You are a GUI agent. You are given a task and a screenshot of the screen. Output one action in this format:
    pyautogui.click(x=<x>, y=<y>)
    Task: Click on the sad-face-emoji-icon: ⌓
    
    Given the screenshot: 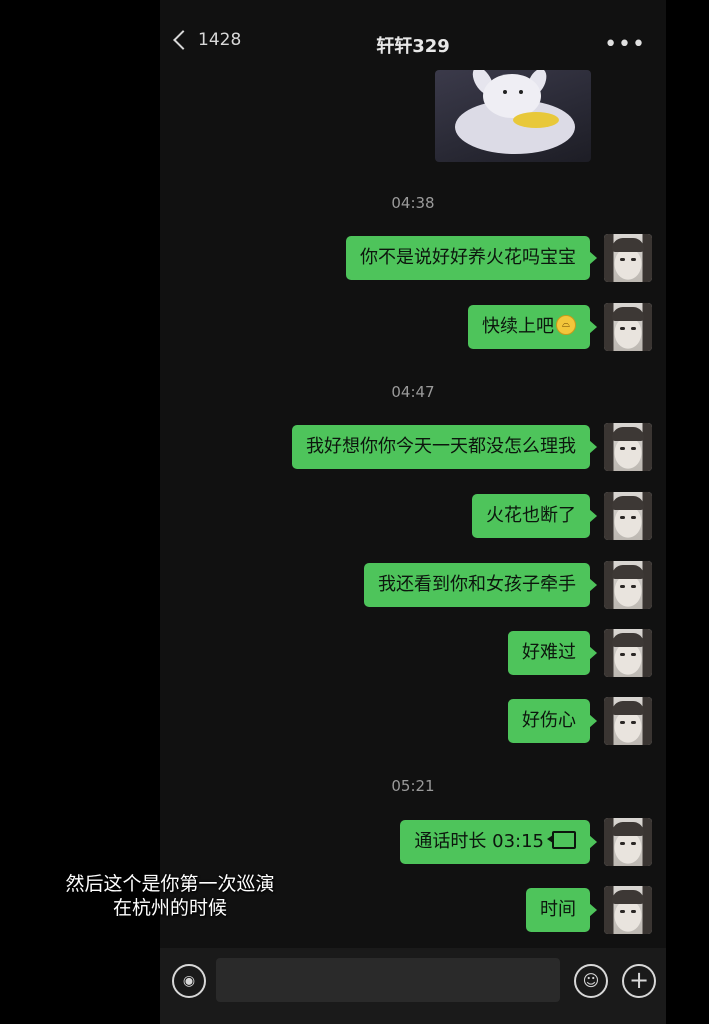 What is the action you would take?
    pyautogui.click(x=566, y=325)
    